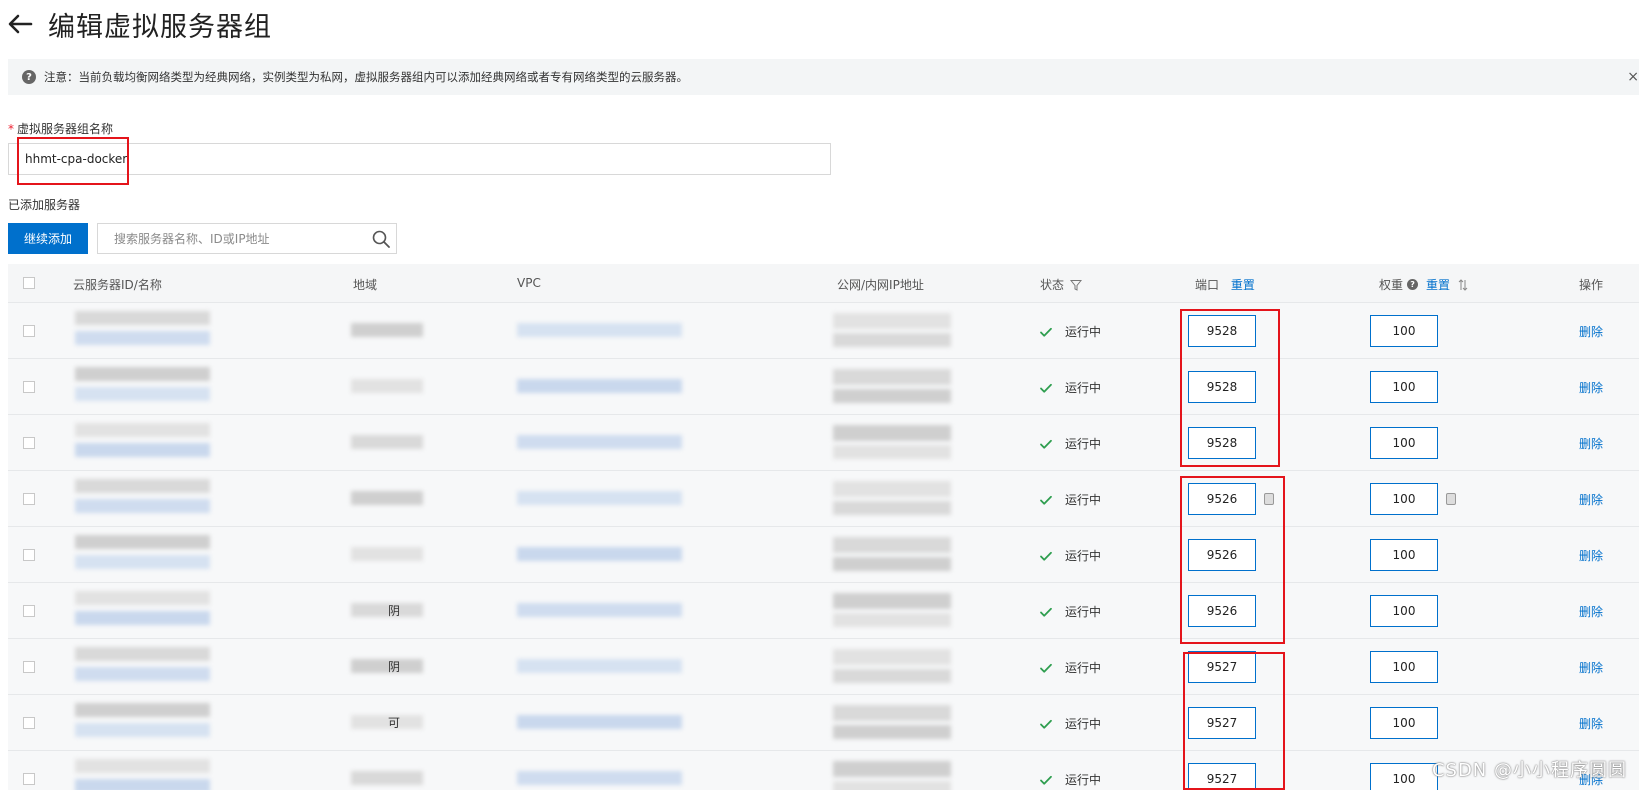  I want to click on search-icon, so click(381, 239).